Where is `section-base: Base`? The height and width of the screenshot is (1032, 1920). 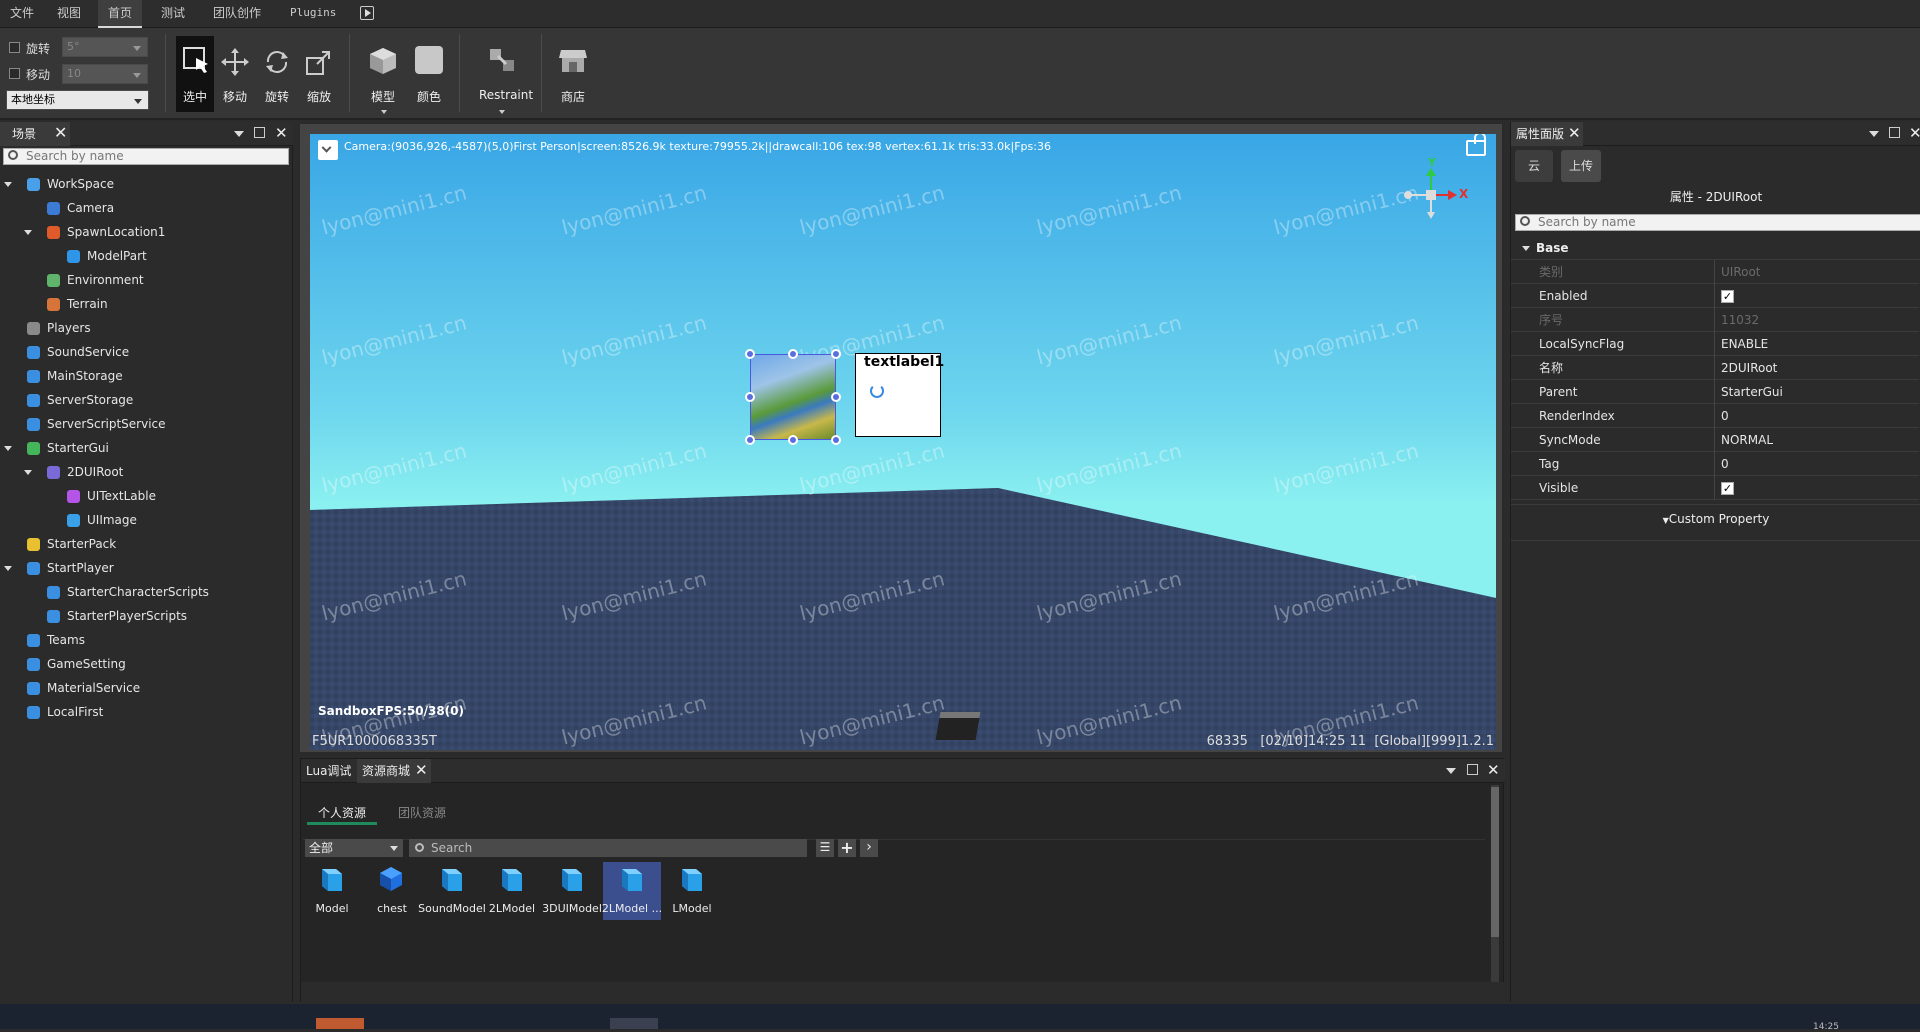
section-base: Base is located at coordinates (1715, 248).